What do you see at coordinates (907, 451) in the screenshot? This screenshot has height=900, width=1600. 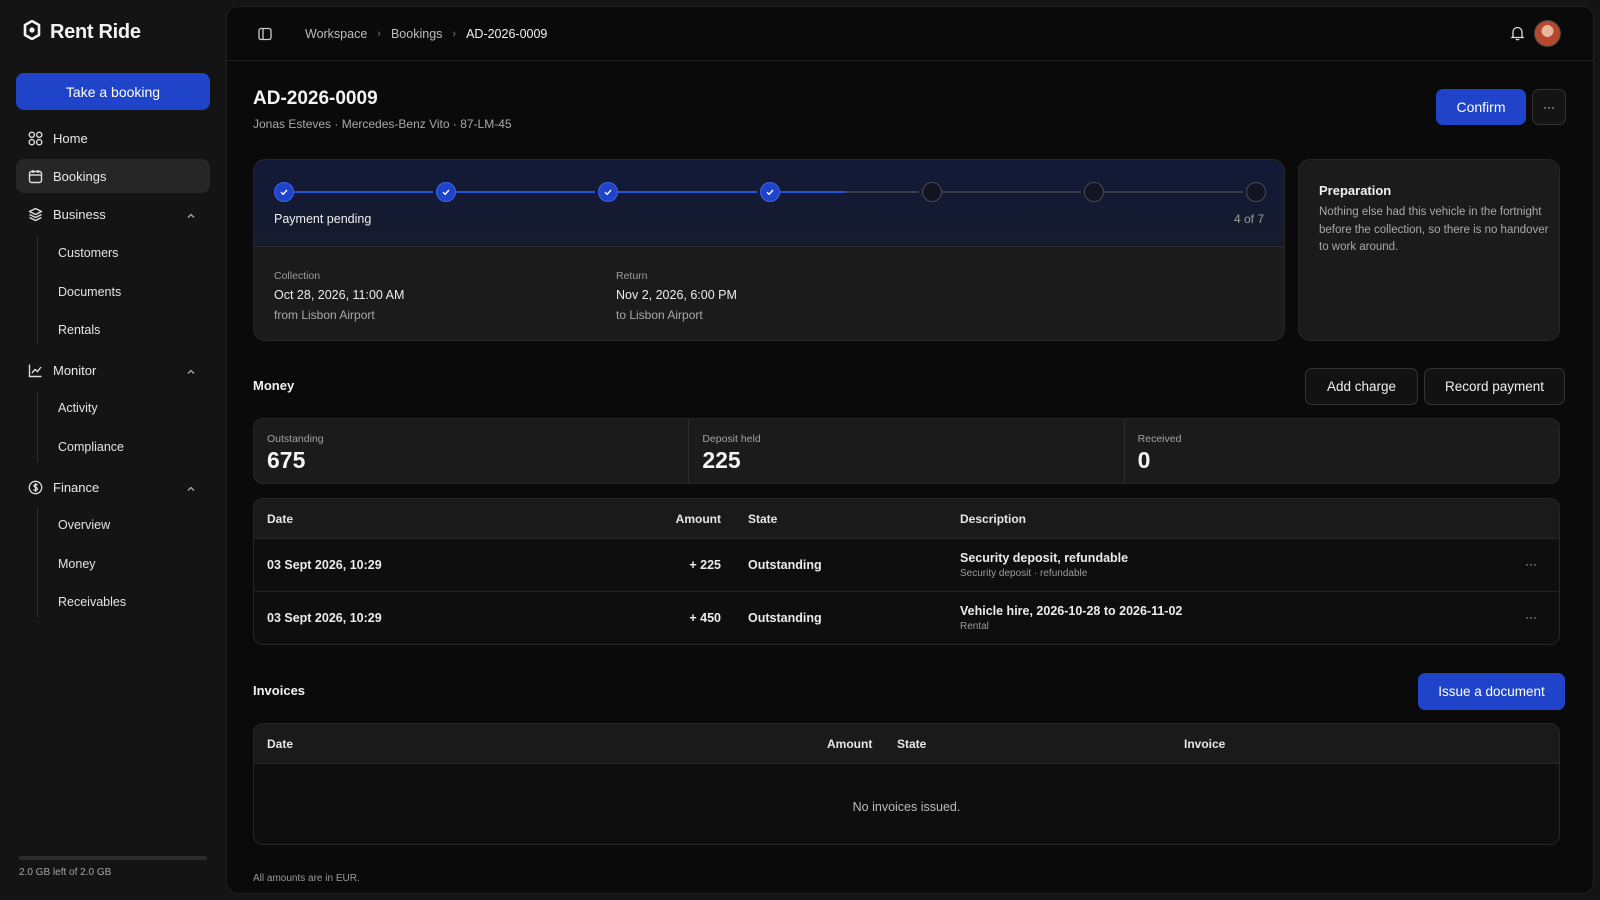 I see `stat-deposit-held: Deposit held 225` at bounding box center [907, 451].